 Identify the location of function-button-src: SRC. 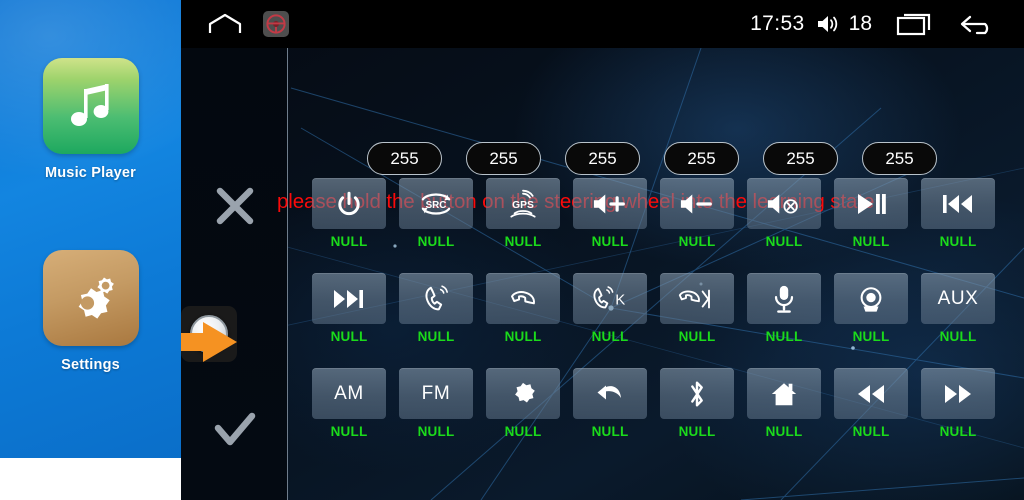
(436, 203).